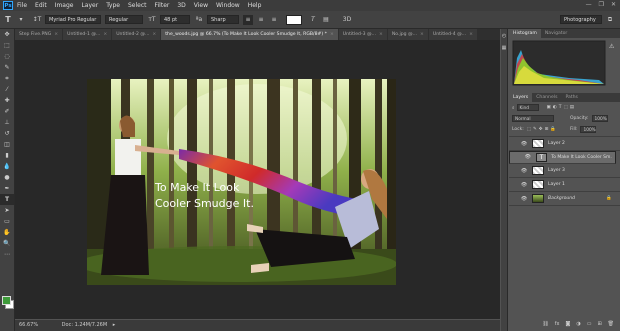  I want to click on tab-untitled-3: Untitled-3 @... ×, so click(362, 34).